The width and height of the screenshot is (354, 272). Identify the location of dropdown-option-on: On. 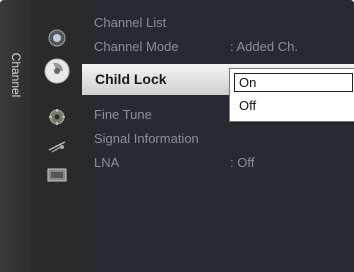
(293, 82).